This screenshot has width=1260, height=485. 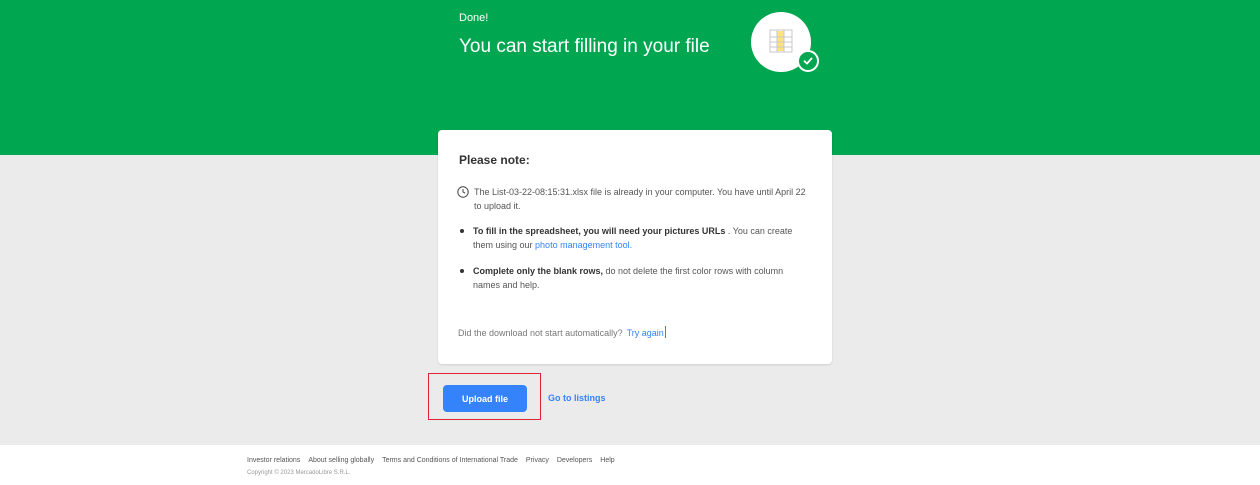 I want to click on copyright: Copyright © 2023 MercadoLibre S.R.L., so click(x=299, y=473).